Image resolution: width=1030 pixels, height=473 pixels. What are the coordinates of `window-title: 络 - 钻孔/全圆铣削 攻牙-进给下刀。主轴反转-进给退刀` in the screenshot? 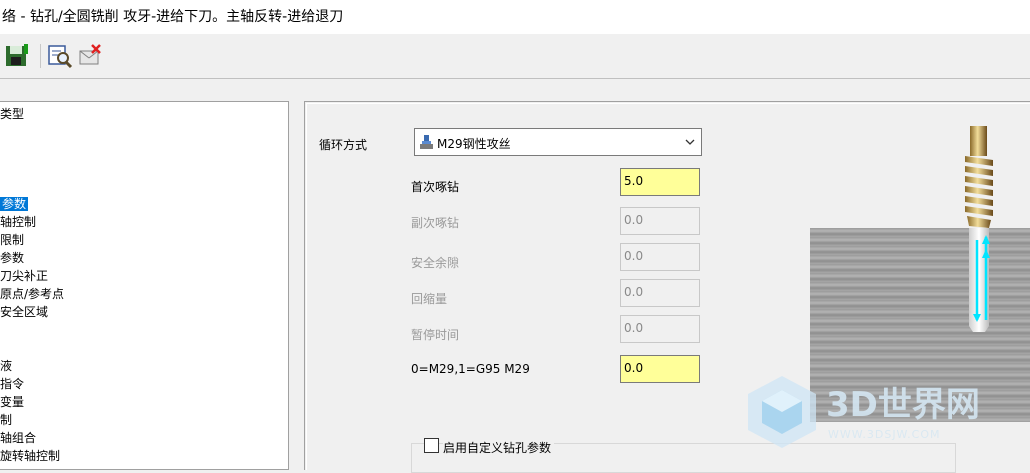 It's located at (515, 17).